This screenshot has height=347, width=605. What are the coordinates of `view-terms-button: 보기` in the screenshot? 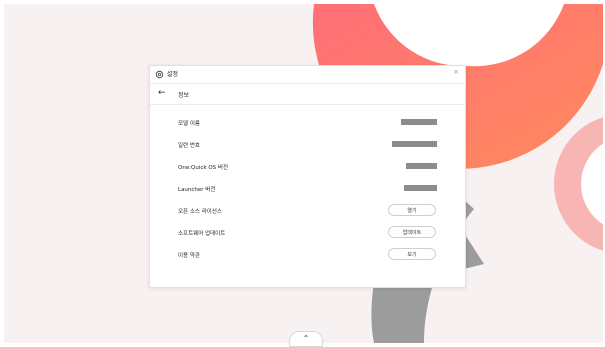 It's located at (412, 254).